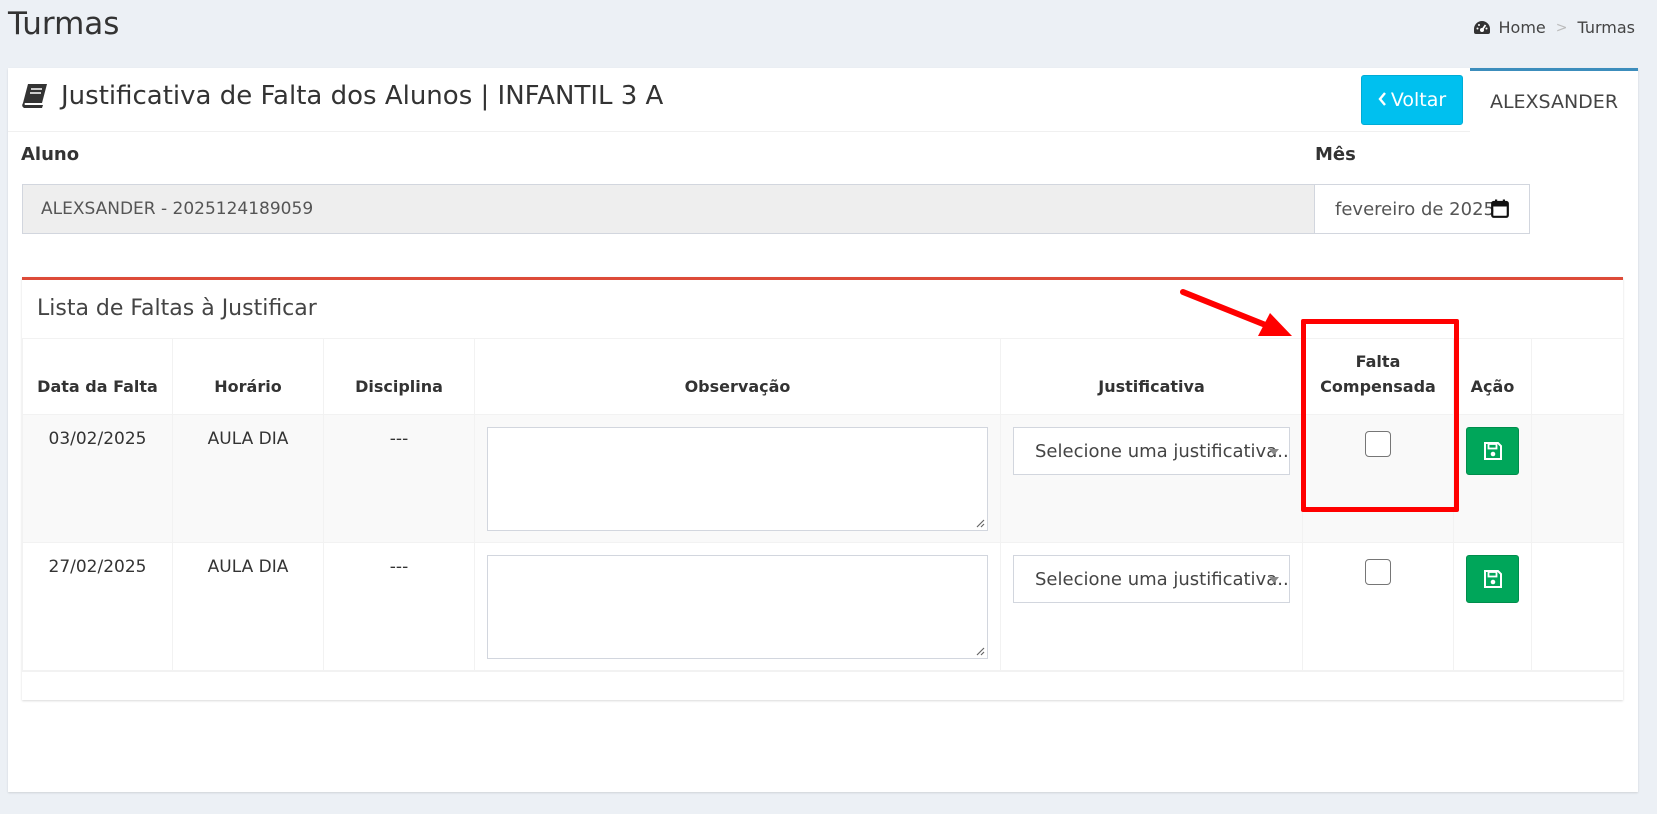  I want to click on col-header-observacao: Observação, so click(737, 376).